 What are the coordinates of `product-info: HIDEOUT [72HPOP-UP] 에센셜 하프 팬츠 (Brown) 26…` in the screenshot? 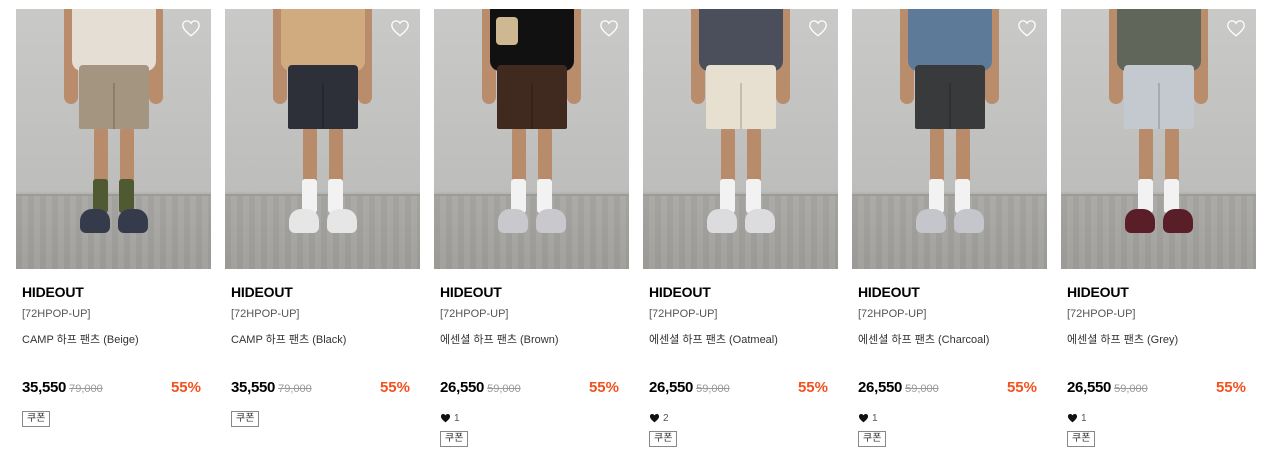 It's located at (531, 358).